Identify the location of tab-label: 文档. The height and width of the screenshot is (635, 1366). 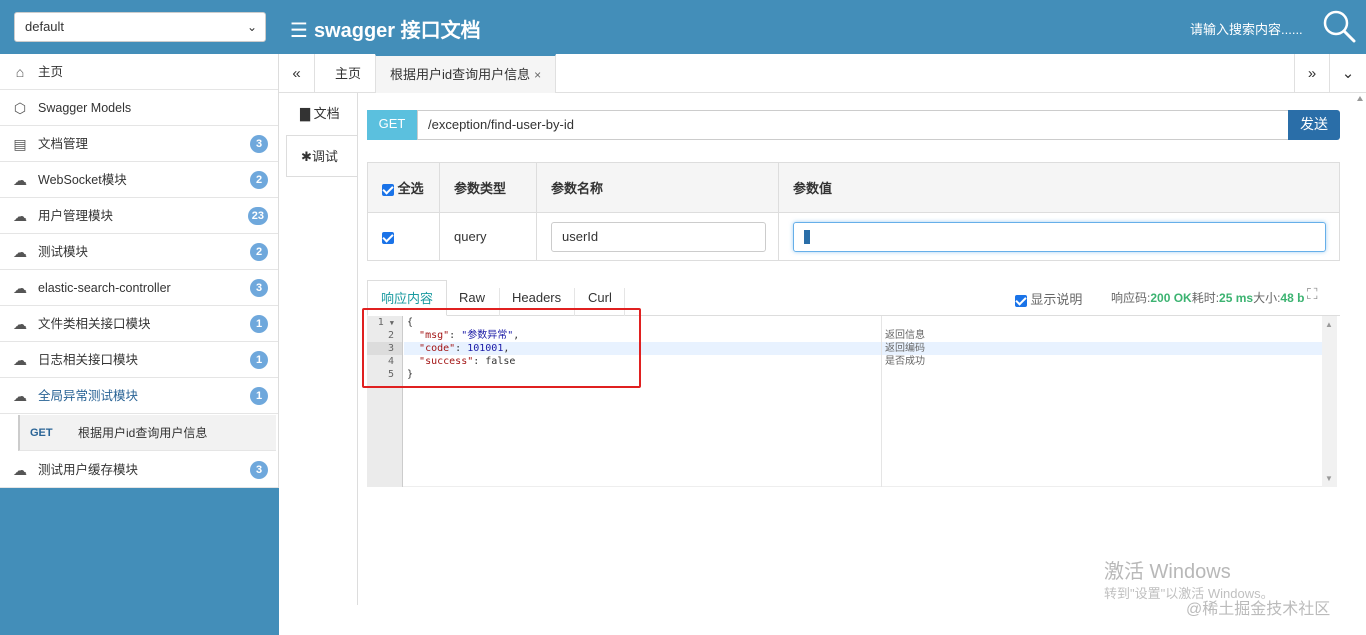
(326, 113).